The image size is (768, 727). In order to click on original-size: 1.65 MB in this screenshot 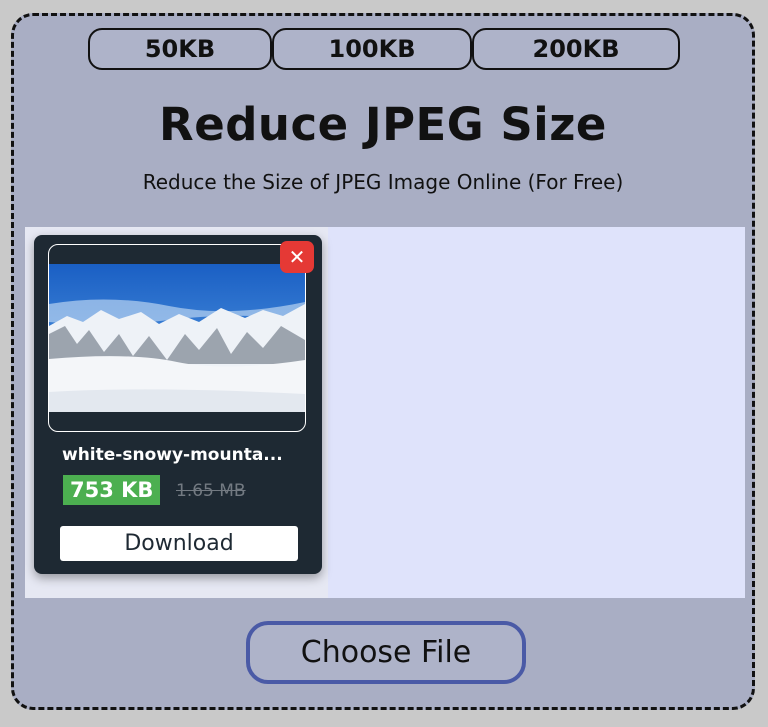, I will do `click(211, 491)`.